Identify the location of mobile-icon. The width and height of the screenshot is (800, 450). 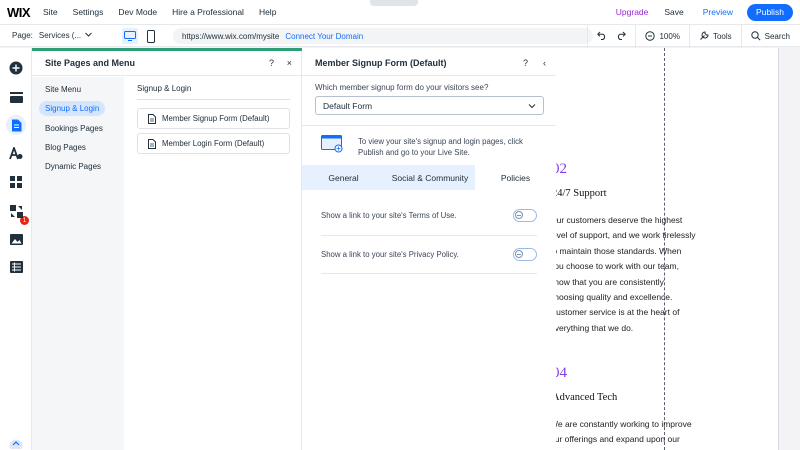
(151, 36).